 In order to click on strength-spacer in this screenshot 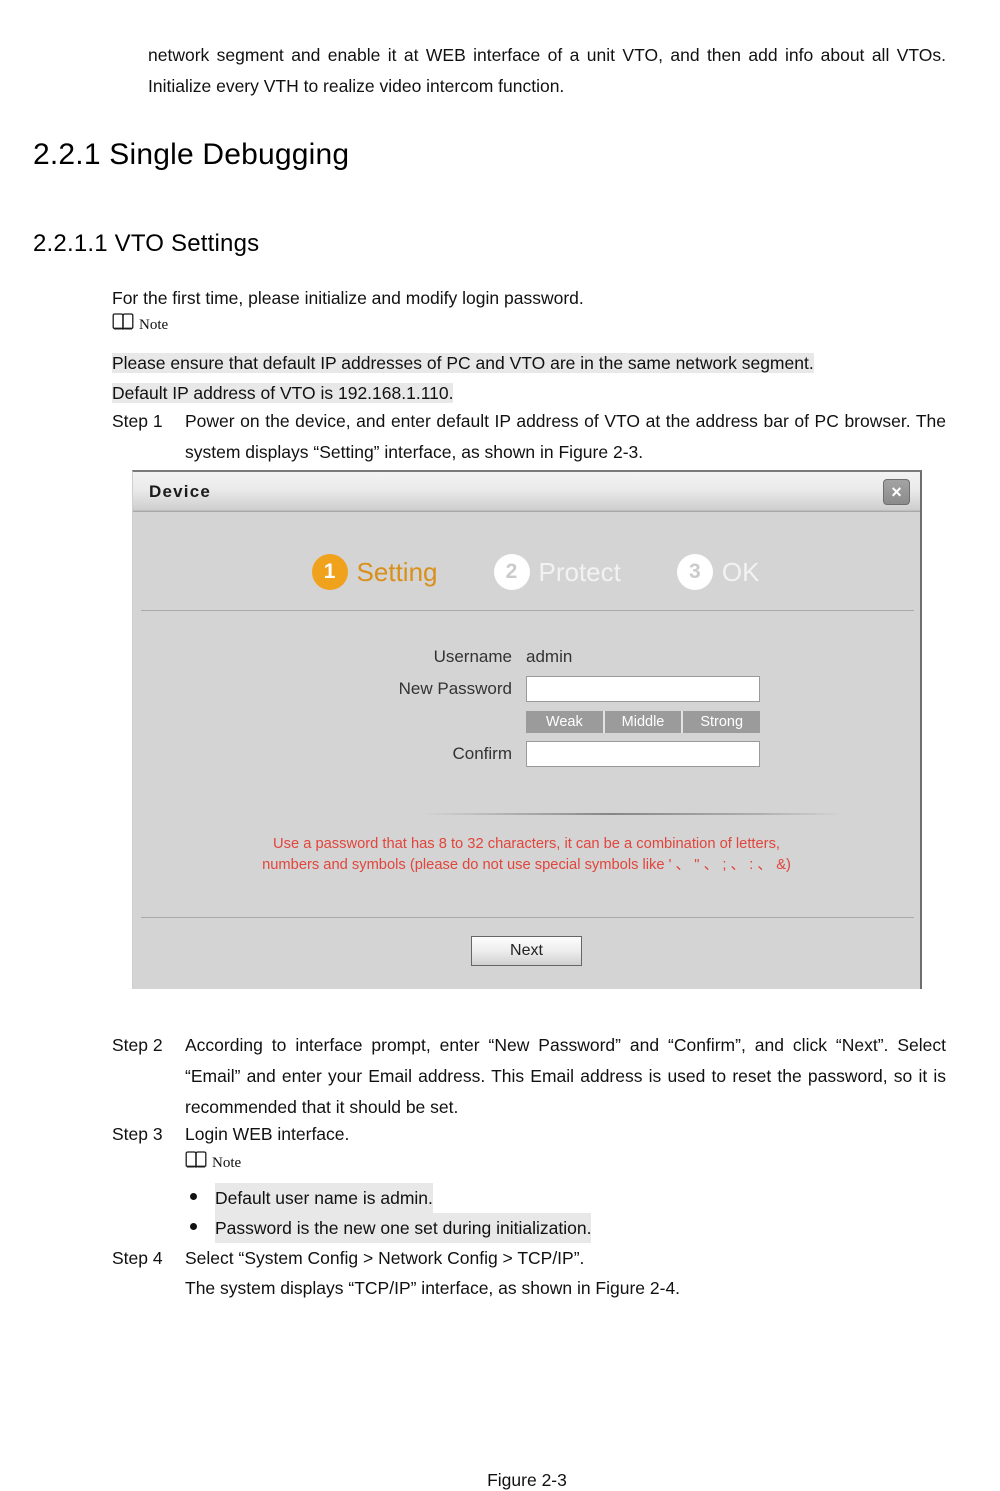, I will do `click(329, 722)`.